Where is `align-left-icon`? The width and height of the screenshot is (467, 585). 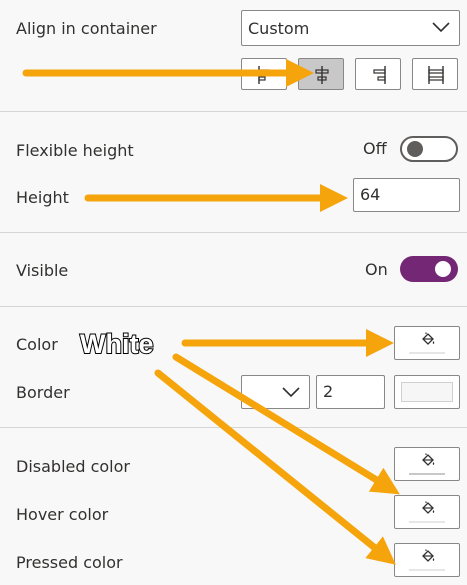 align-left-icon is located at coordinates (264, 75).